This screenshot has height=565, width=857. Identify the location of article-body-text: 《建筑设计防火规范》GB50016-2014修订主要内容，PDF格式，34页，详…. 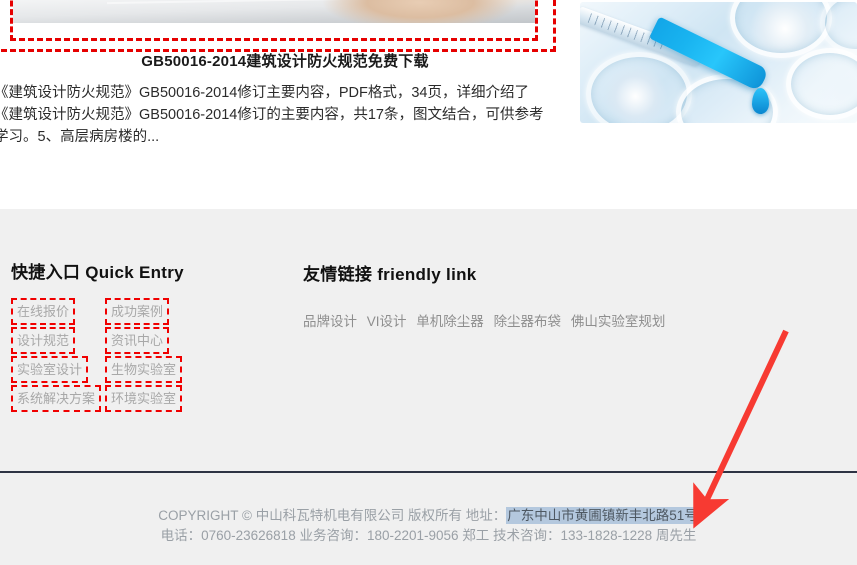
(272, 115).